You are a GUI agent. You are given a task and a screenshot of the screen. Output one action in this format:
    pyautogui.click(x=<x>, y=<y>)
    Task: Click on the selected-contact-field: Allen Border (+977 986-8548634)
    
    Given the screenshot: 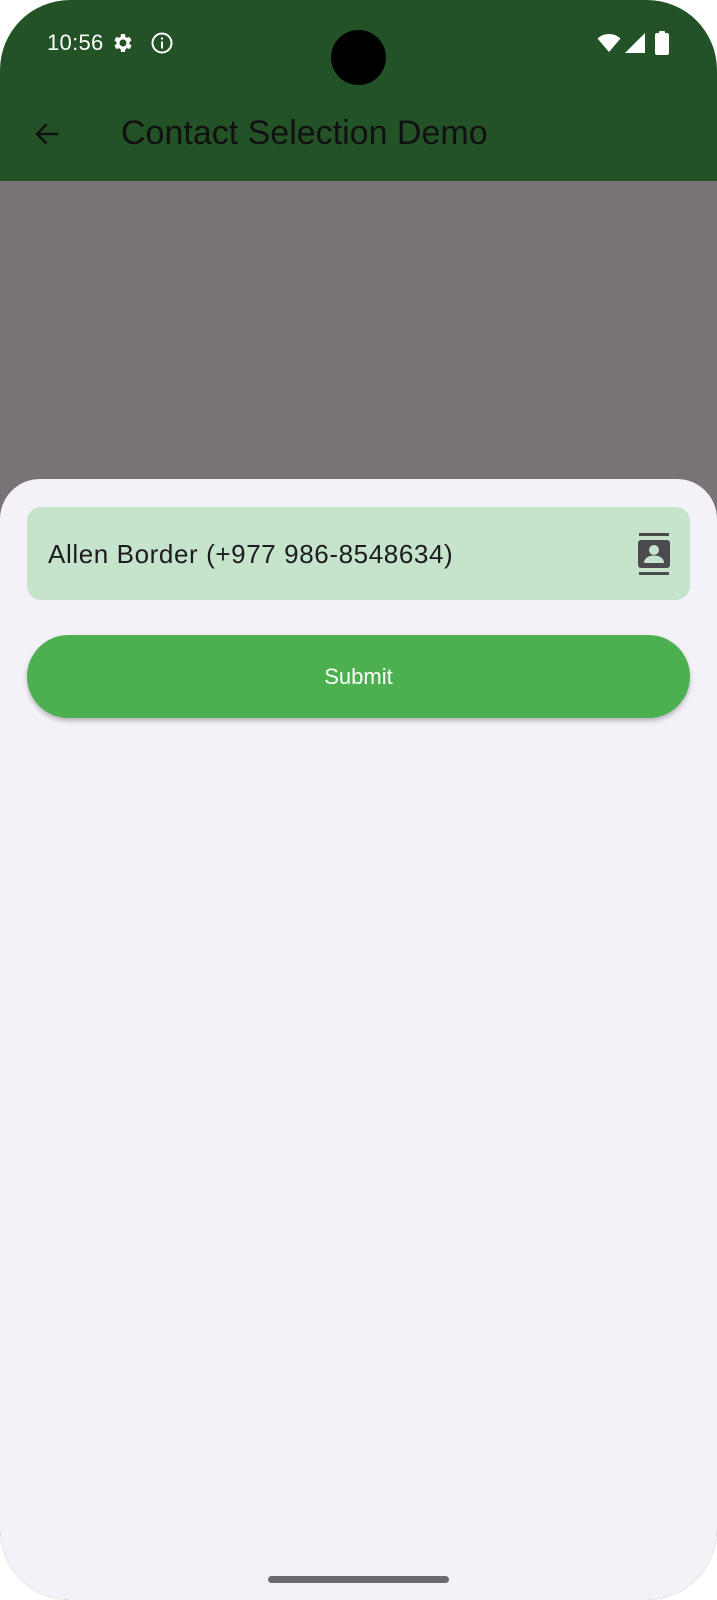 What is the action you would take?
    pyautogui.click(x=358, y=553)
    